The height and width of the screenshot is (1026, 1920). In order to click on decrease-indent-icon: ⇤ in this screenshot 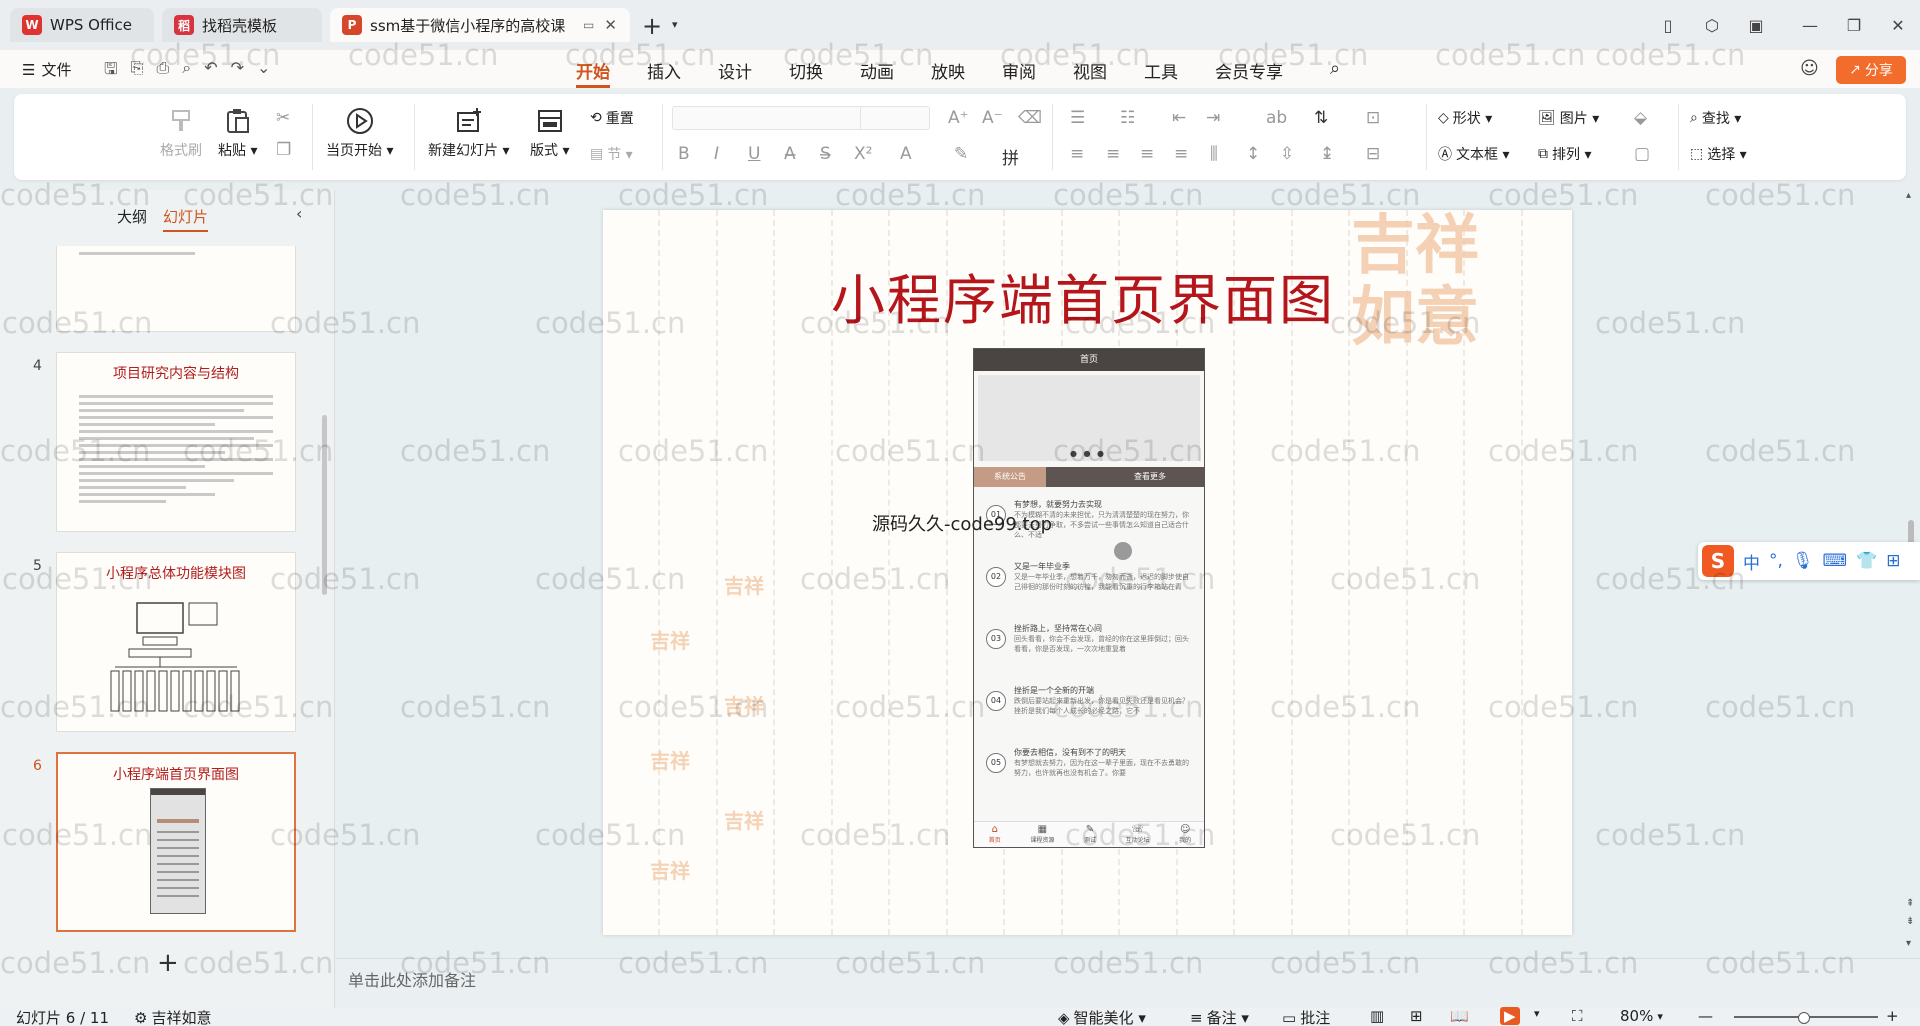, I will do `click(1179, 118)`.